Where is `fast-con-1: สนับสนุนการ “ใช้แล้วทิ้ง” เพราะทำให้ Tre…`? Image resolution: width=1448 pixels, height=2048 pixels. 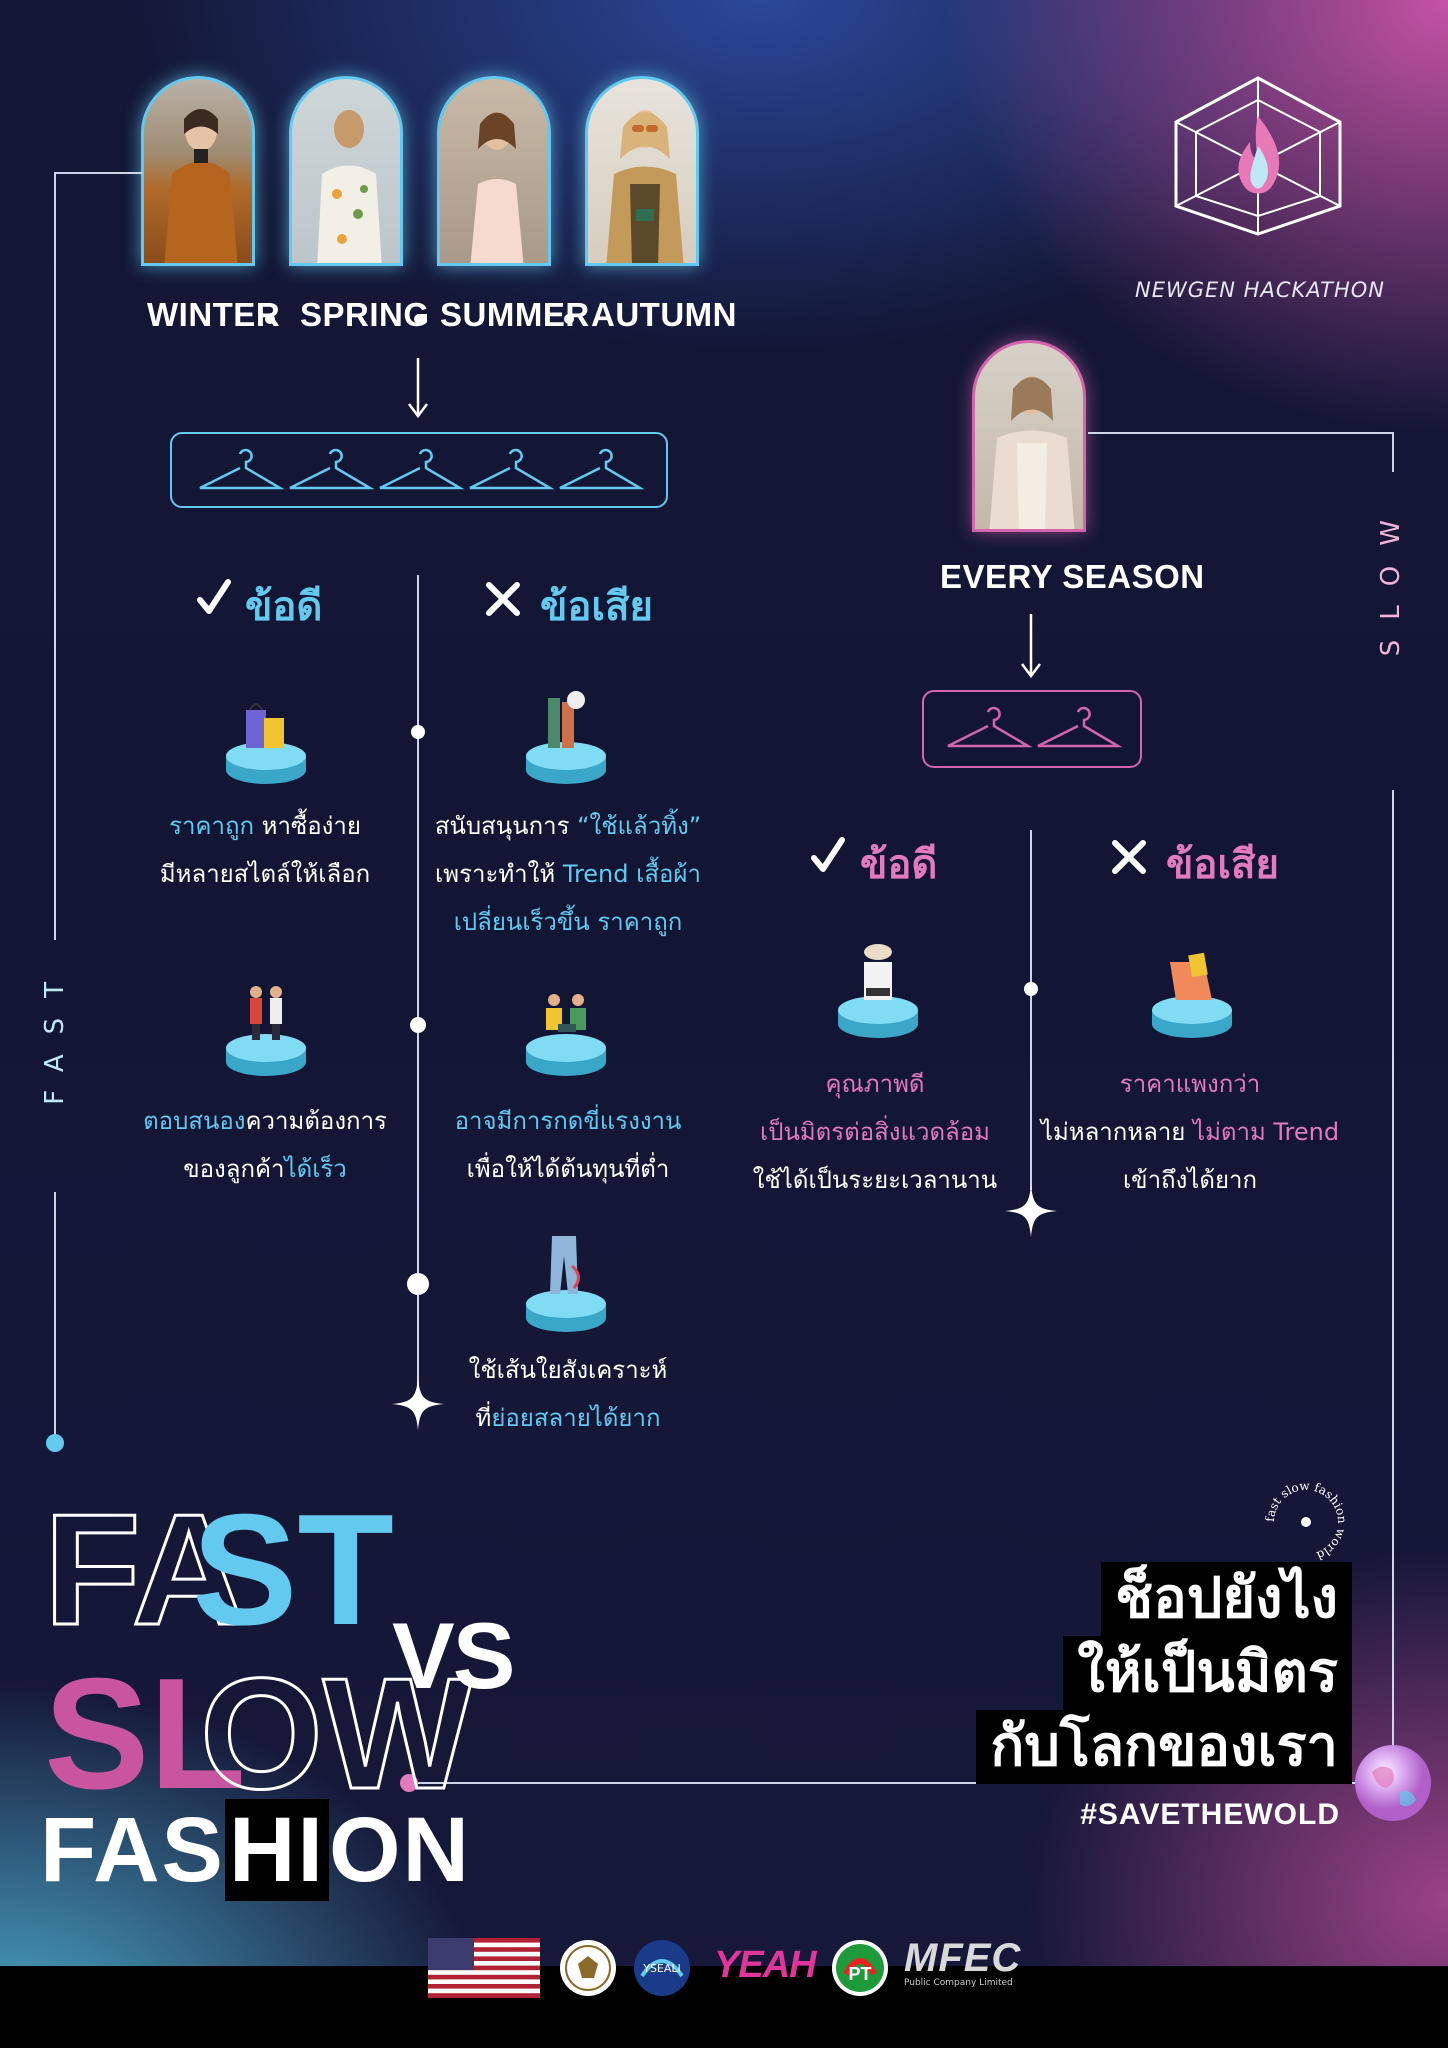
fast-con-1: สนับสนุนการ “ใช้แล้วทิ้ง” เพราะทำให้ Tre… is located at coordinates (568, 874).